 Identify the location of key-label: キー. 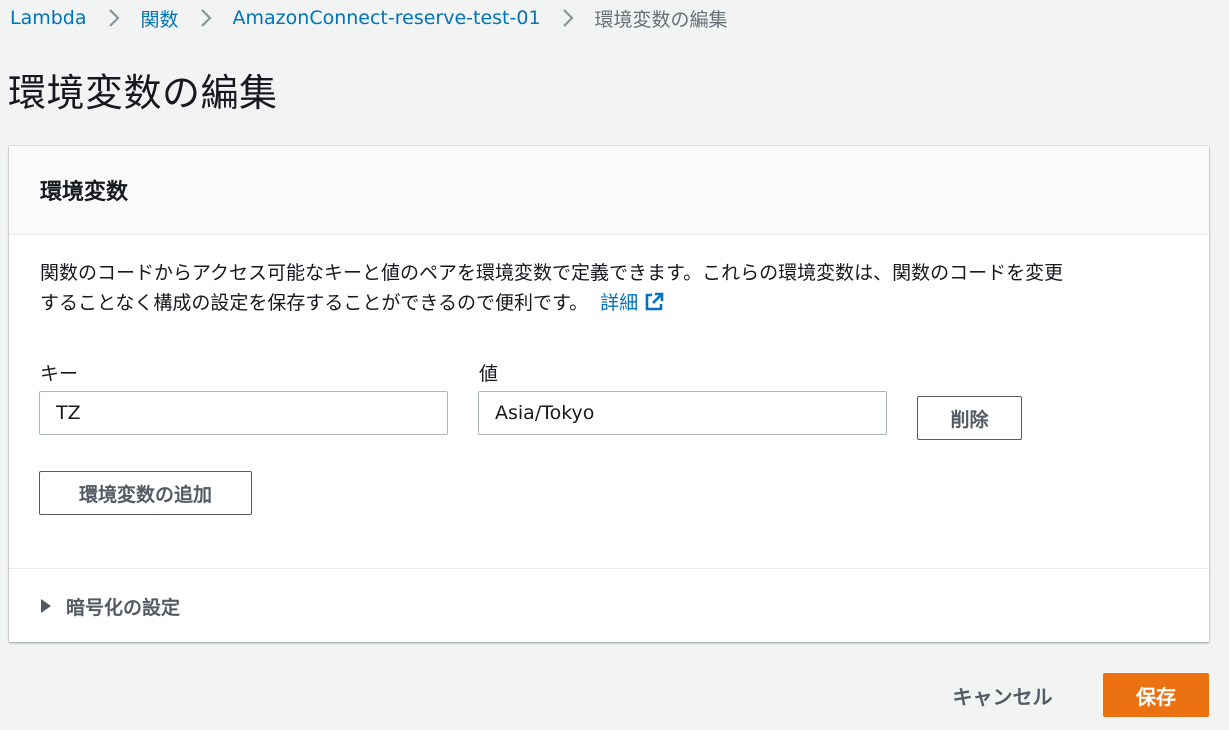
(59, 374).